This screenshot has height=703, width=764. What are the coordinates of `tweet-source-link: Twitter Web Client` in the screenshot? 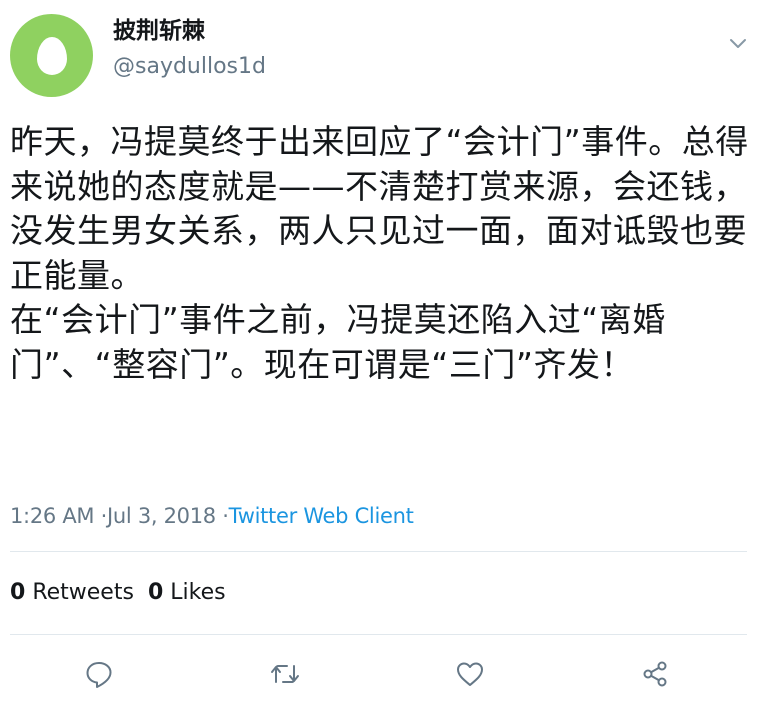 It's located at (321, 516).